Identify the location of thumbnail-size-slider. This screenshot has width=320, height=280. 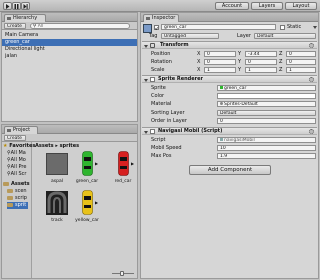
(123, 273).